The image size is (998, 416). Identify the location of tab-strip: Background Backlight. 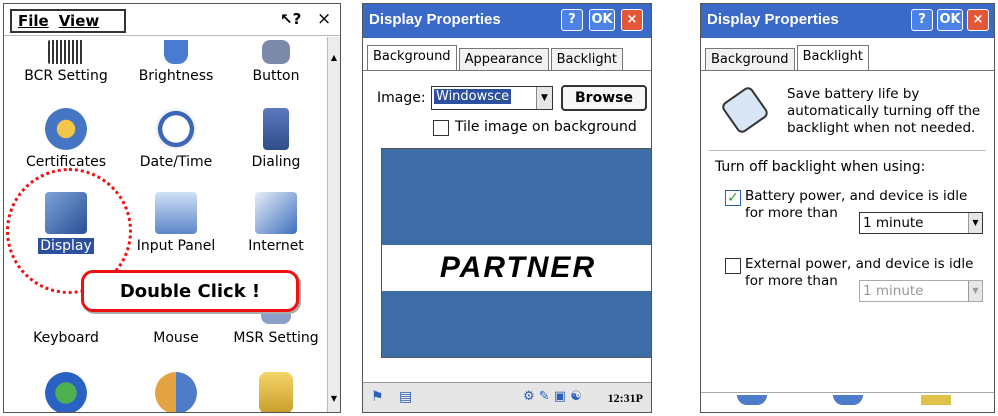
(788, 57).